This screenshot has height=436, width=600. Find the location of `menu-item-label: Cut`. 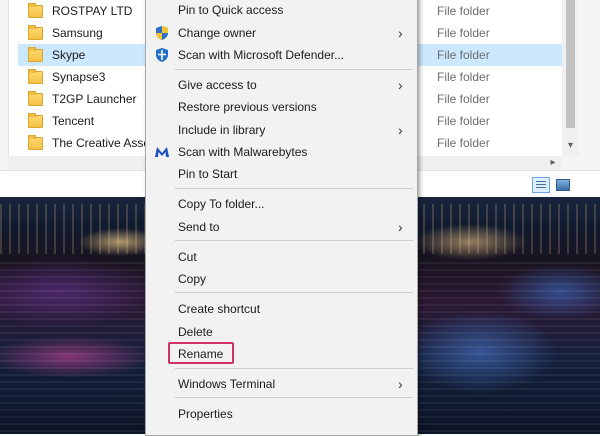

menu-item-label: Cut is located at coordinates (187, 257).